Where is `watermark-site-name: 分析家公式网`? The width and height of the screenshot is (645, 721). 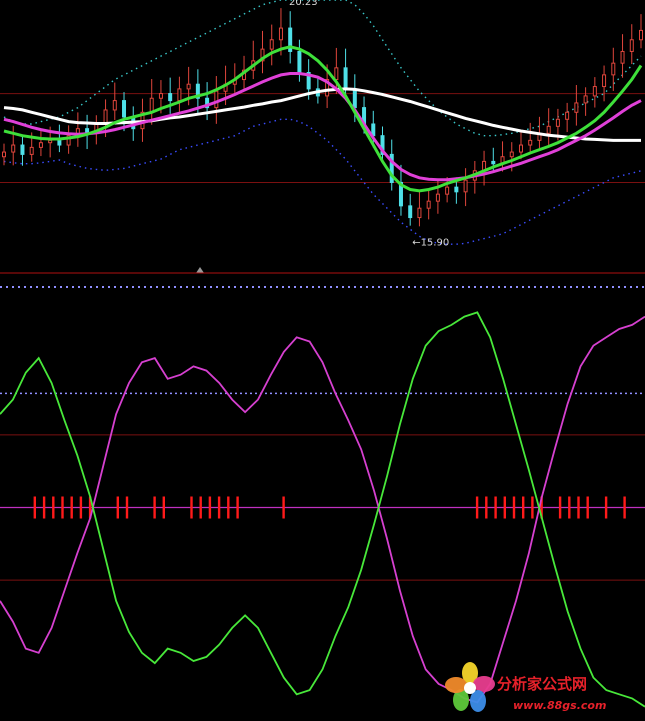 watermark-site-name: 分析家公式网 is located at coordinates (542, 684).